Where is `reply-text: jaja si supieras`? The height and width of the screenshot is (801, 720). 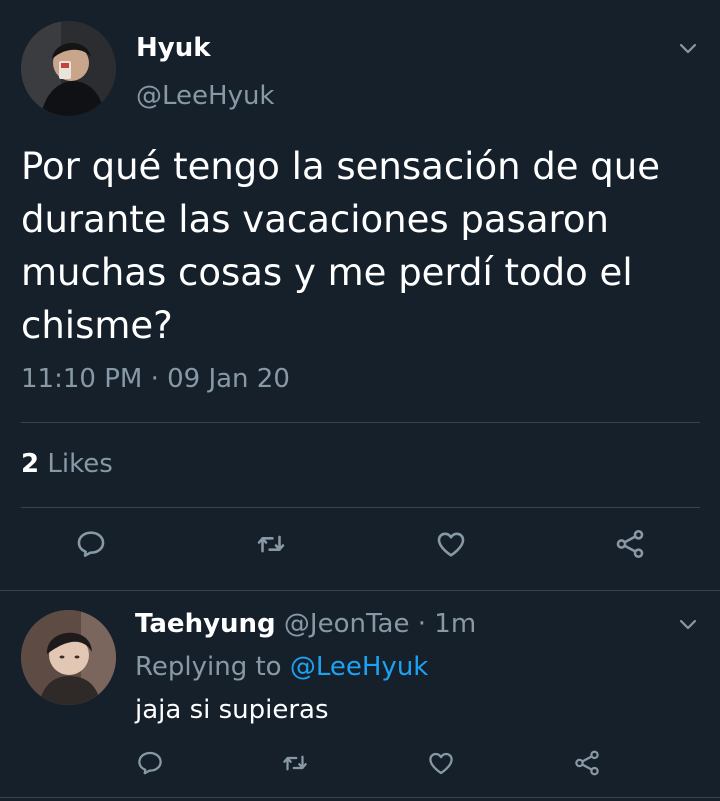
reply-text: jaja si supieras is located at coordinates (232, 710).